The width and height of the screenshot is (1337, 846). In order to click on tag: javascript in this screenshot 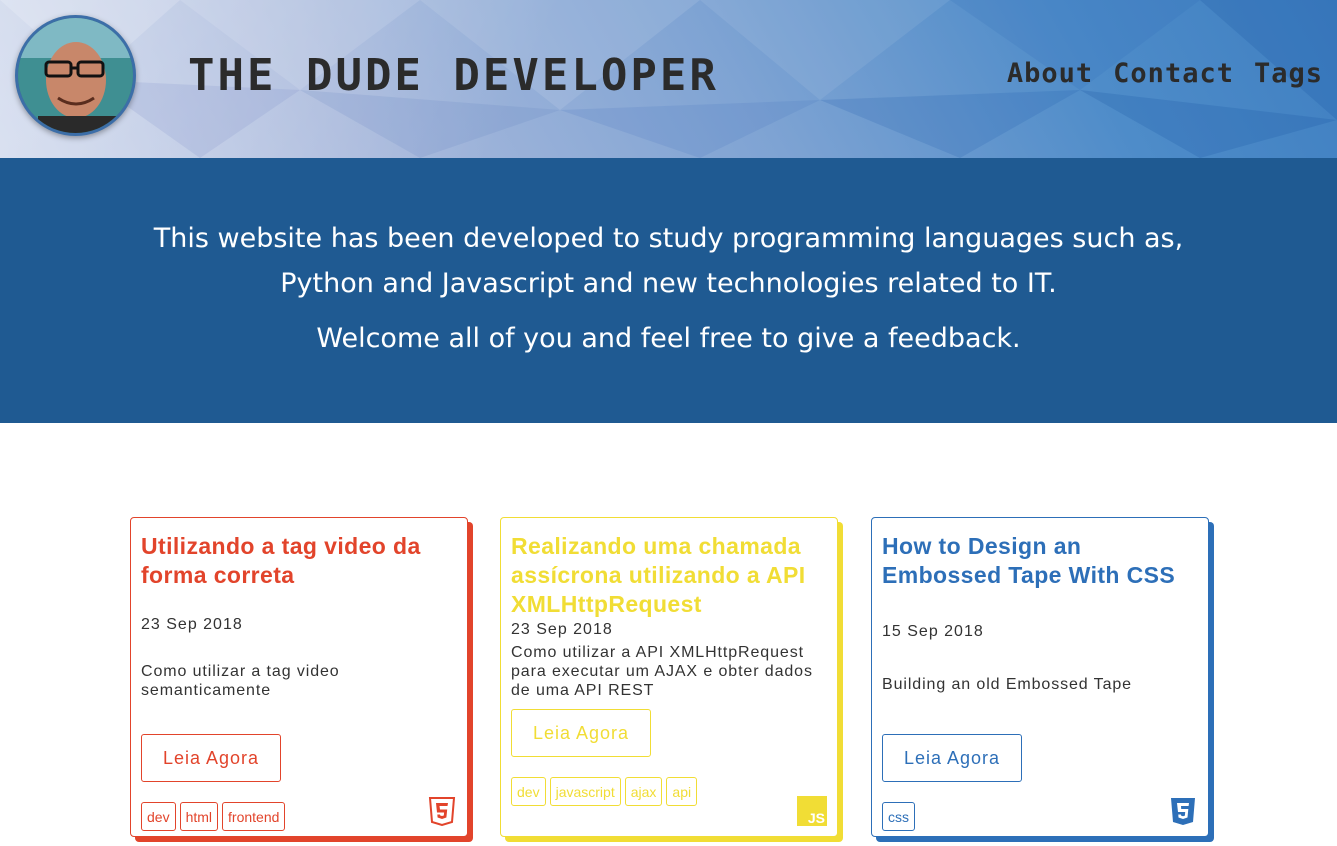, I will do `click(585, 791)`.